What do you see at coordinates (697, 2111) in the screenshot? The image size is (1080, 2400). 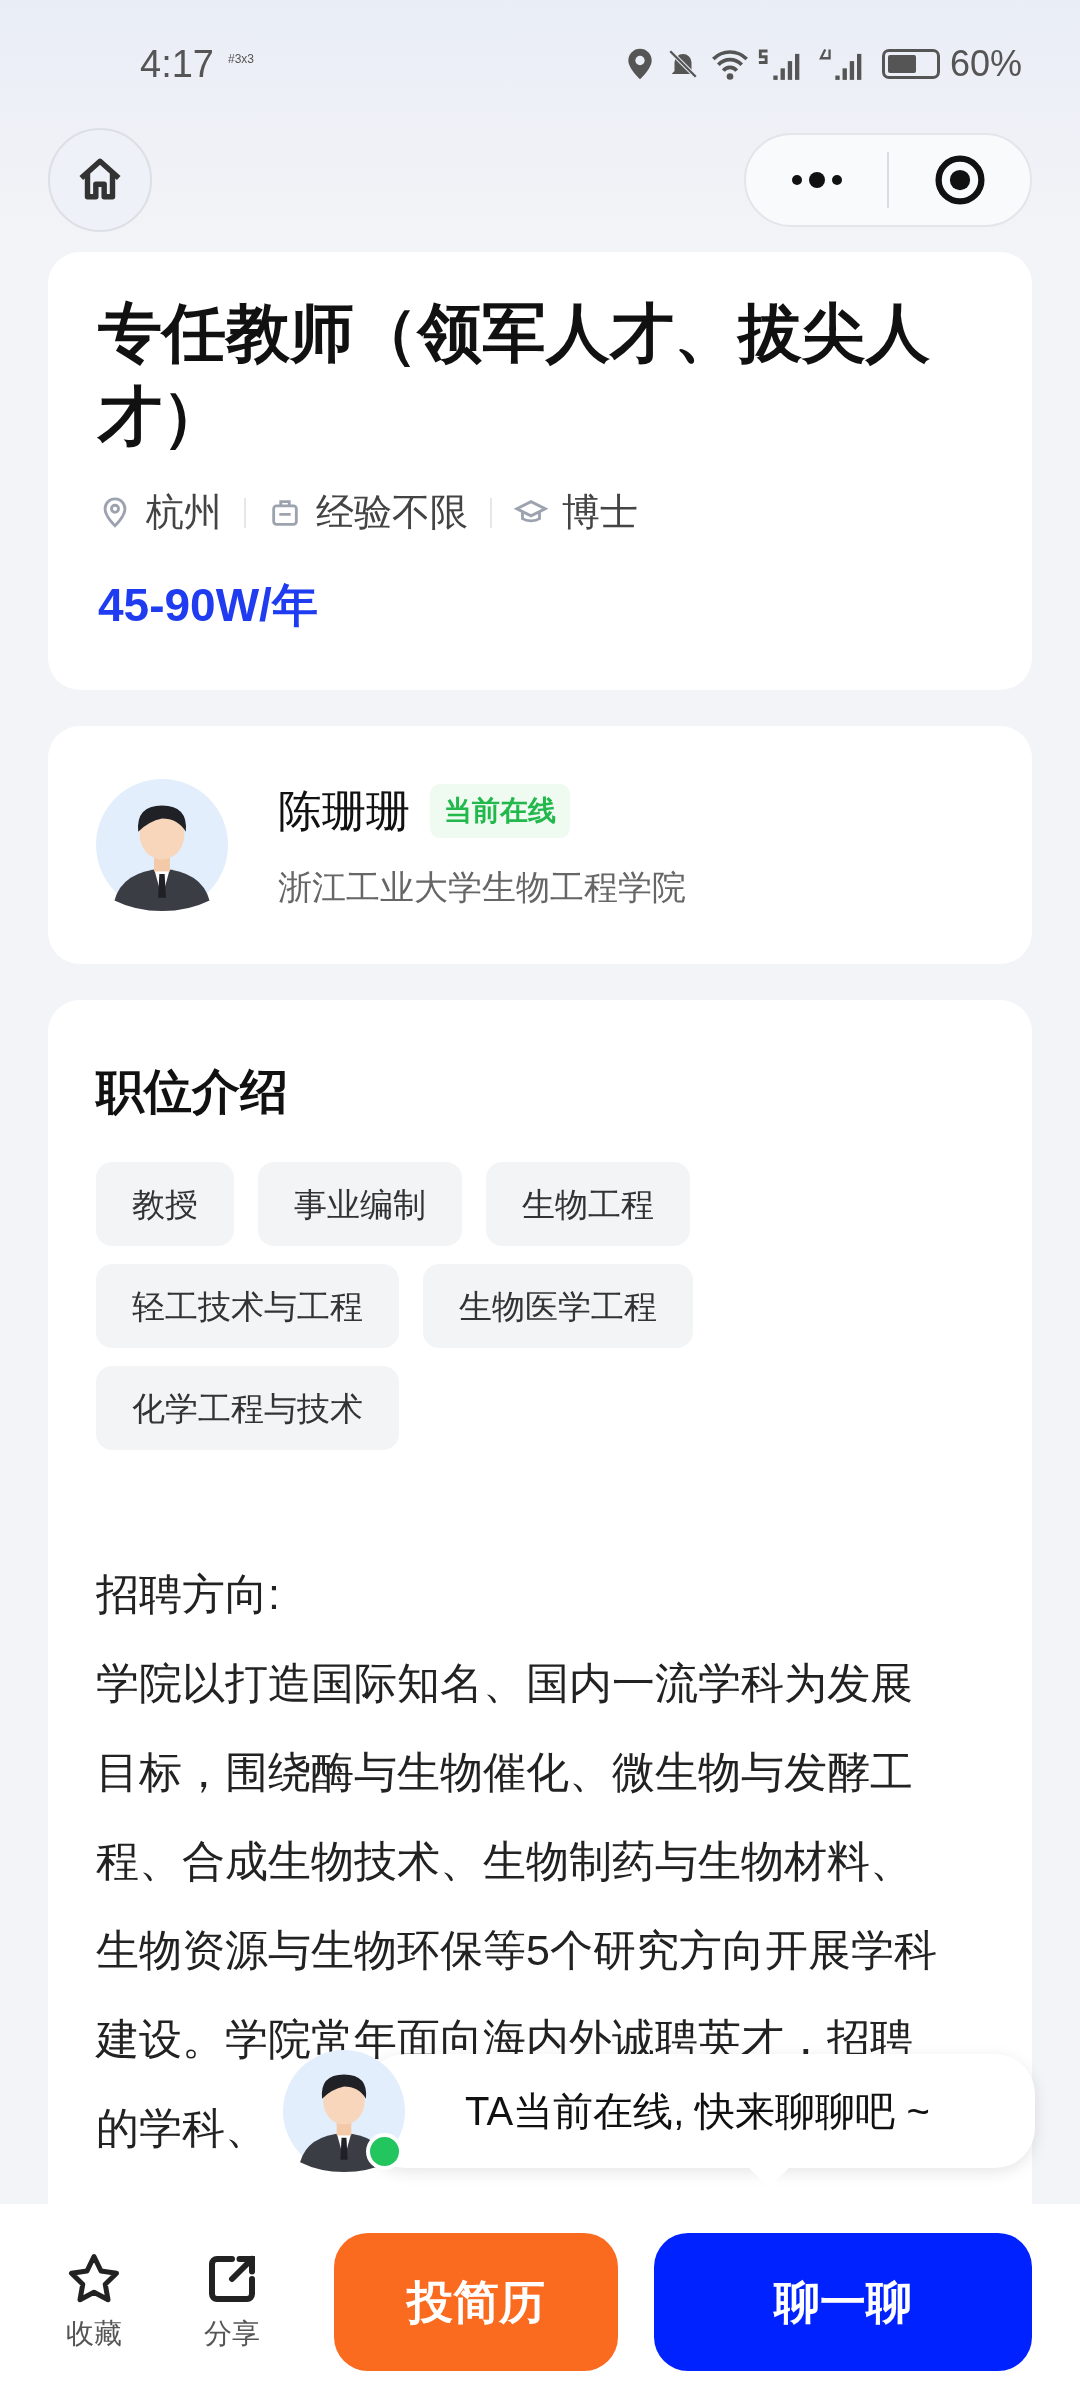 I see `tip-text: TA当前在线, 快来聊聊吧 ~` at bounding box center [697, 2111].